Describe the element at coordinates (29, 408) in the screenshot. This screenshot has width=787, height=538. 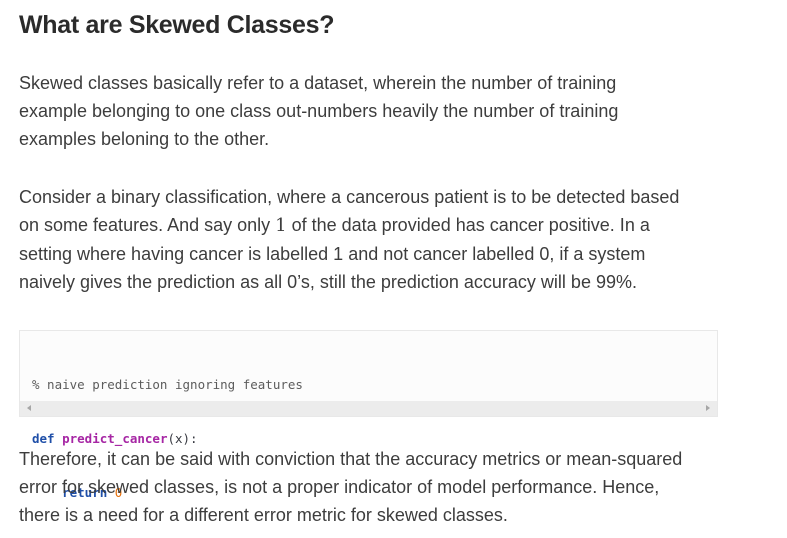
I see `chevron-left-icon` at that location.